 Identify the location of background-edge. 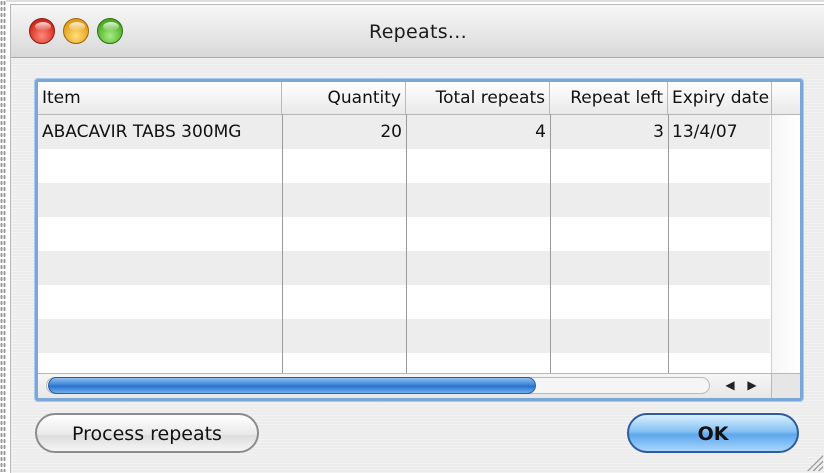
(3, 236).